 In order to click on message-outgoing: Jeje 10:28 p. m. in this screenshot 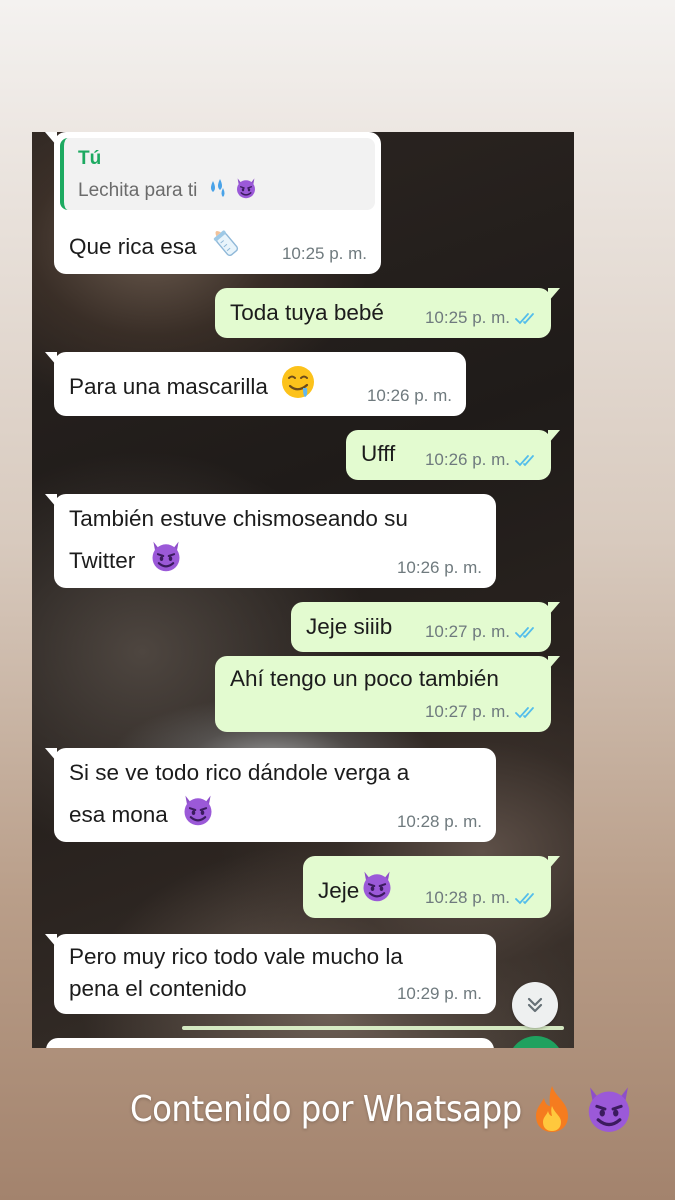, I will do `click(431, 887)`.